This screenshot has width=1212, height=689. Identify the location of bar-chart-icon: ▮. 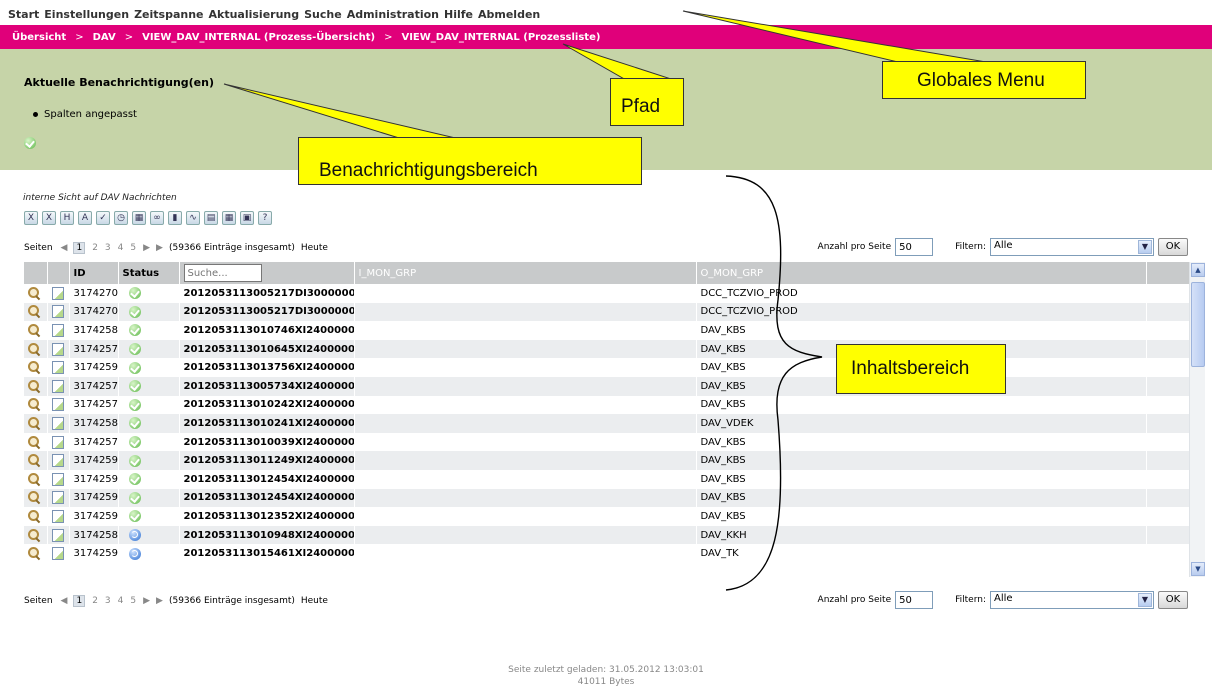
(175, 218).